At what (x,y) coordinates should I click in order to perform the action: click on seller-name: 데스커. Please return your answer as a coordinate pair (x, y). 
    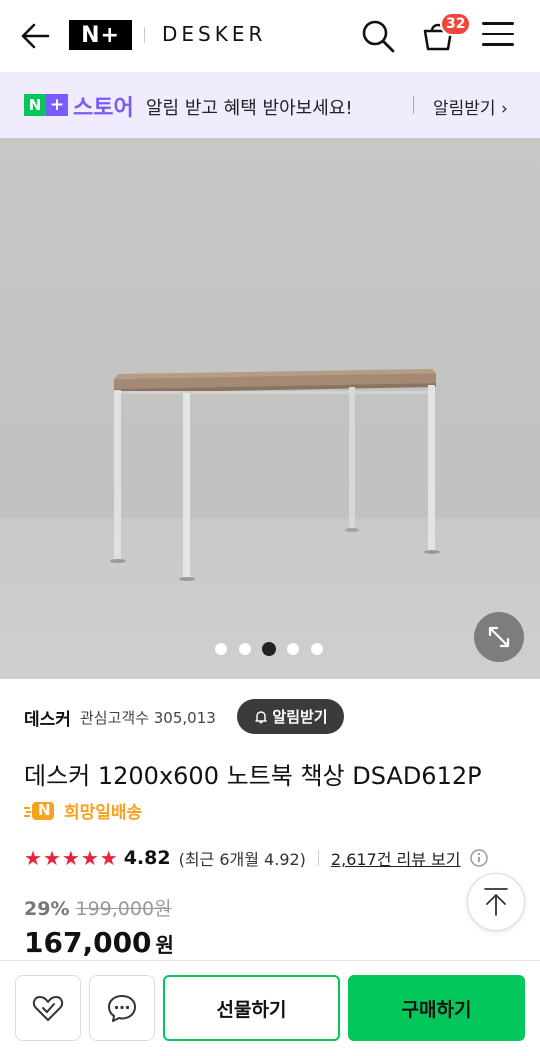
    Looking at the image, I should click on (47, 717).